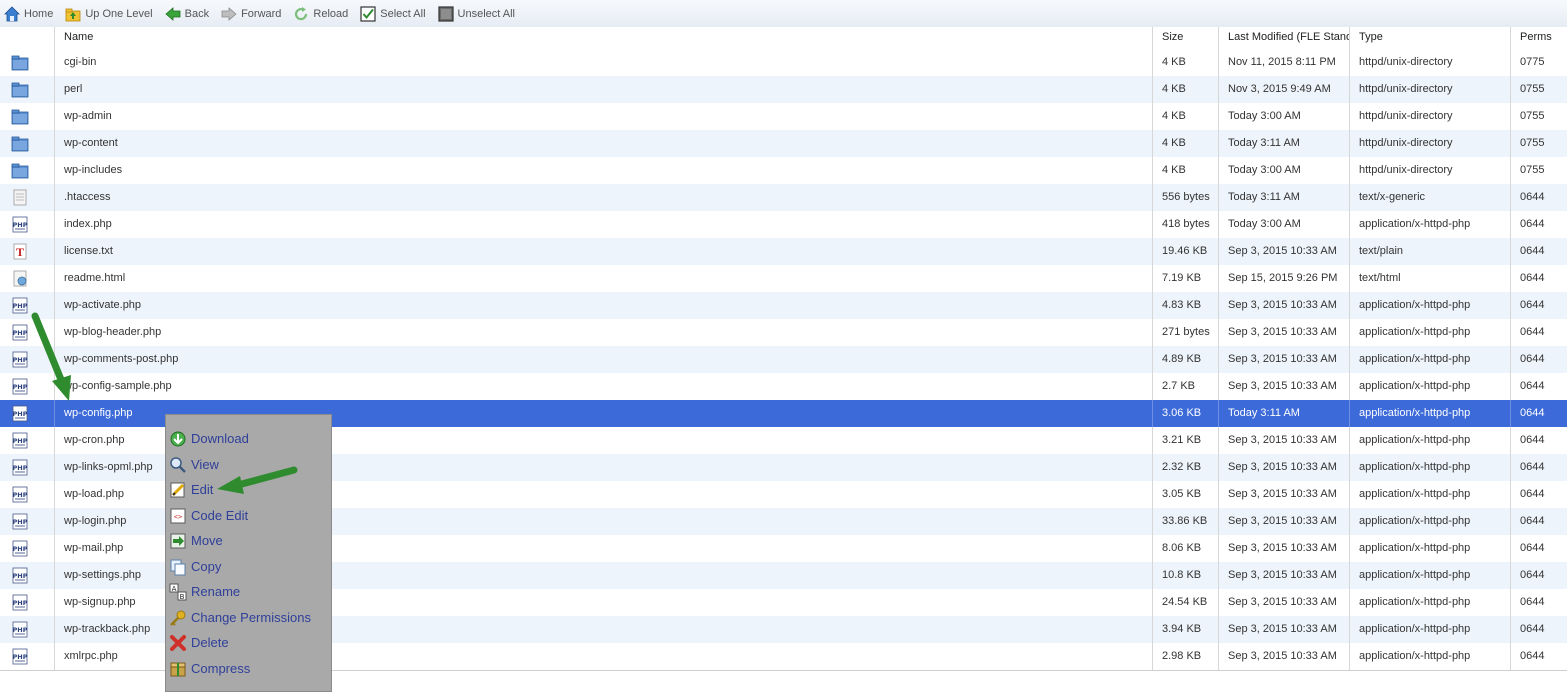 This screenshot has width=1567, height=694. I want to click on file-size: 3.94 KB, so click(1185, 629).